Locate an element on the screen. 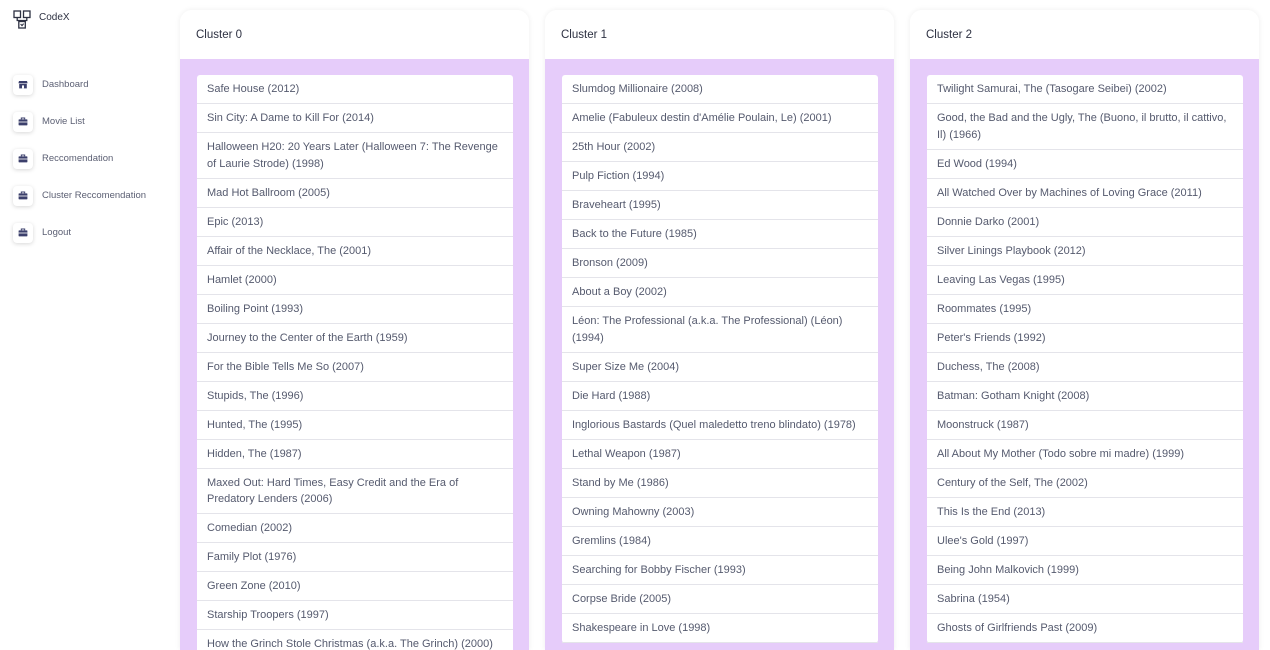 The height and width of the screenshot is (650, 1270). sidebar-item-cluster-reccomendation: Cluster Reccomendation is located at coordinates (79, 195).